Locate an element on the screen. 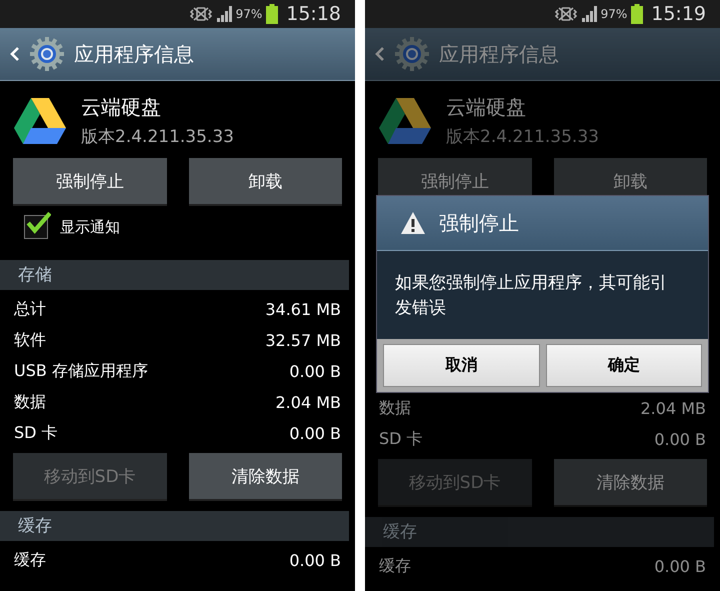 The width and height of the screenshot is (720, 591). action-button: 强制停止 is located at coordinates (89, 181).